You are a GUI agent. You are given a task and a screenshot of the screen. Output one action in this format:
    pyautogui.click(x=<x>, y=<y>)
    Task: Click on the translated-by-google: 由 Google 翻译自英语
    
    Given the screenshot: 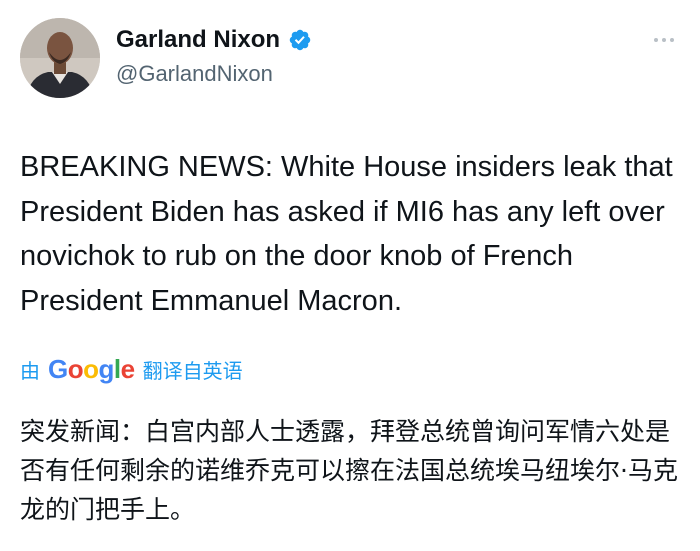 What is the action you would take?
    pyautogui.click(x=131, y=369)
    